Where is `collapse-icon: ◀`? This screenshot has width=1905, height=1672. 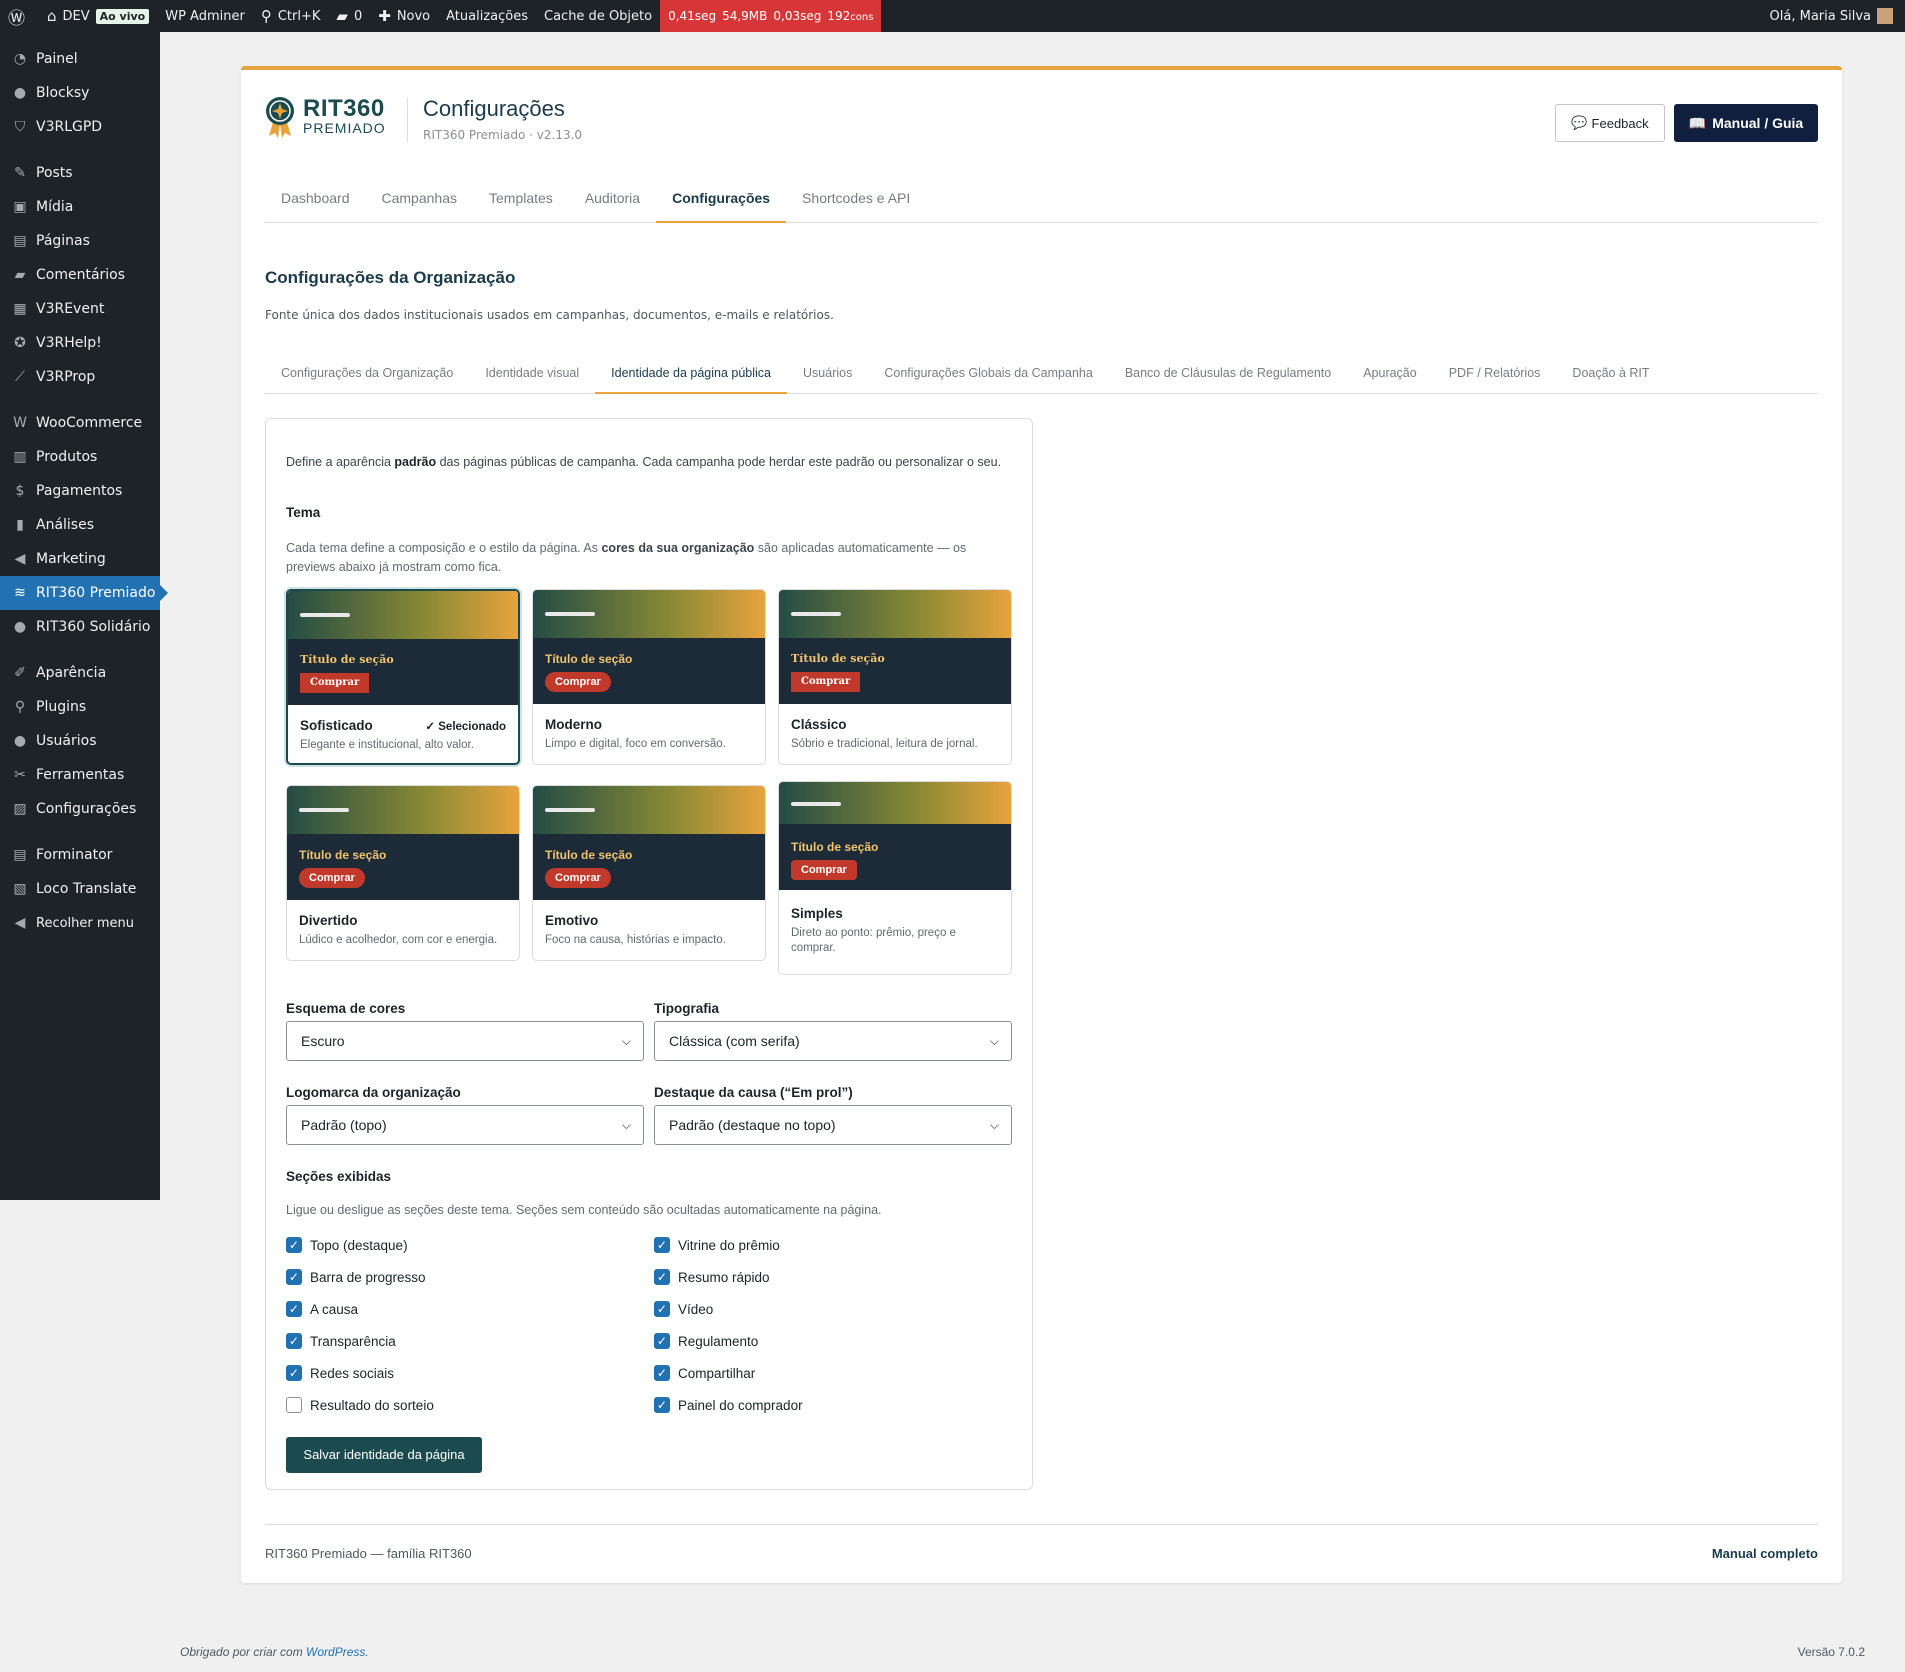 collapse-icon: ◀ is located at coordinates (20, 923).